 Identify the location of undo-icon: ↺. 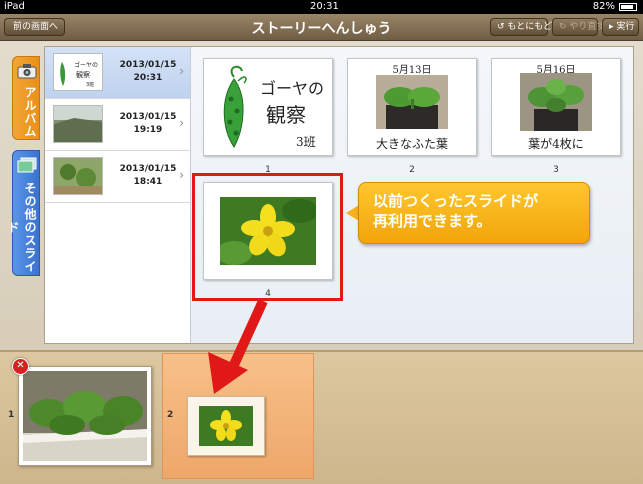
(502, 27).